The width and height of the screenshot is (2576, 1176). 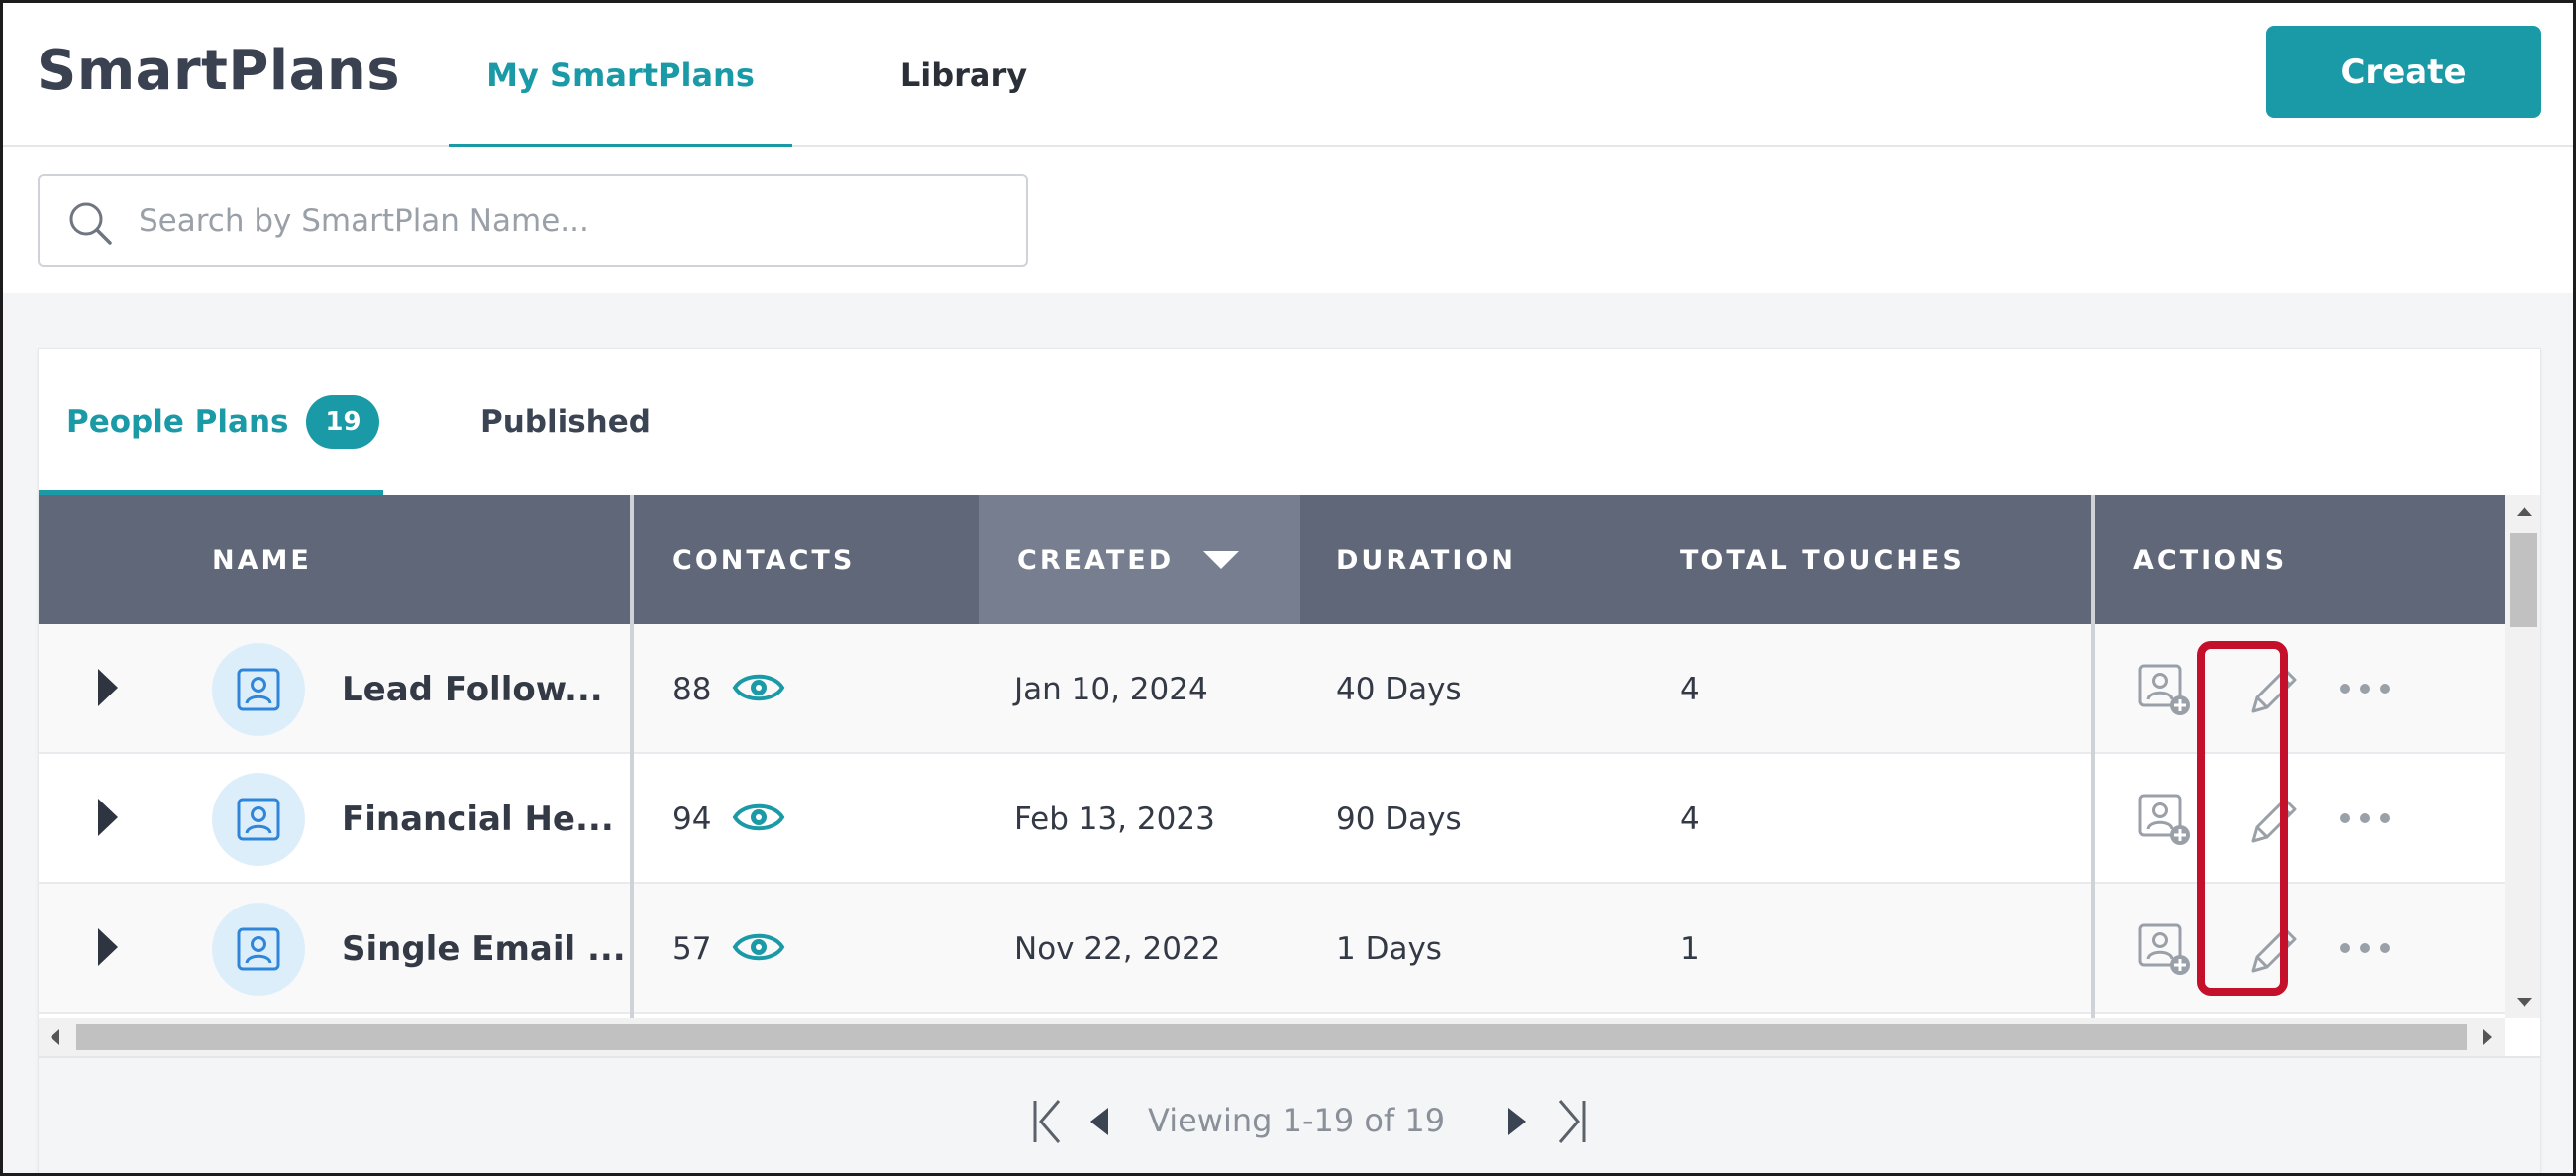 I want to click on scroll-up-arrow-icon, so click(x=2524, y=512).